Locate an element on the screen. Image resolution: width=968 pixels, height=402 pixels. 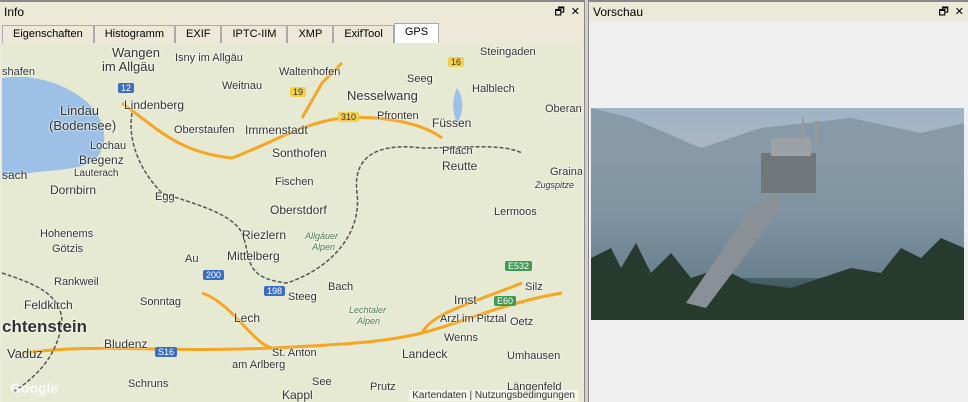
tab-exif: EXIF is located at coordinates (198, 34).